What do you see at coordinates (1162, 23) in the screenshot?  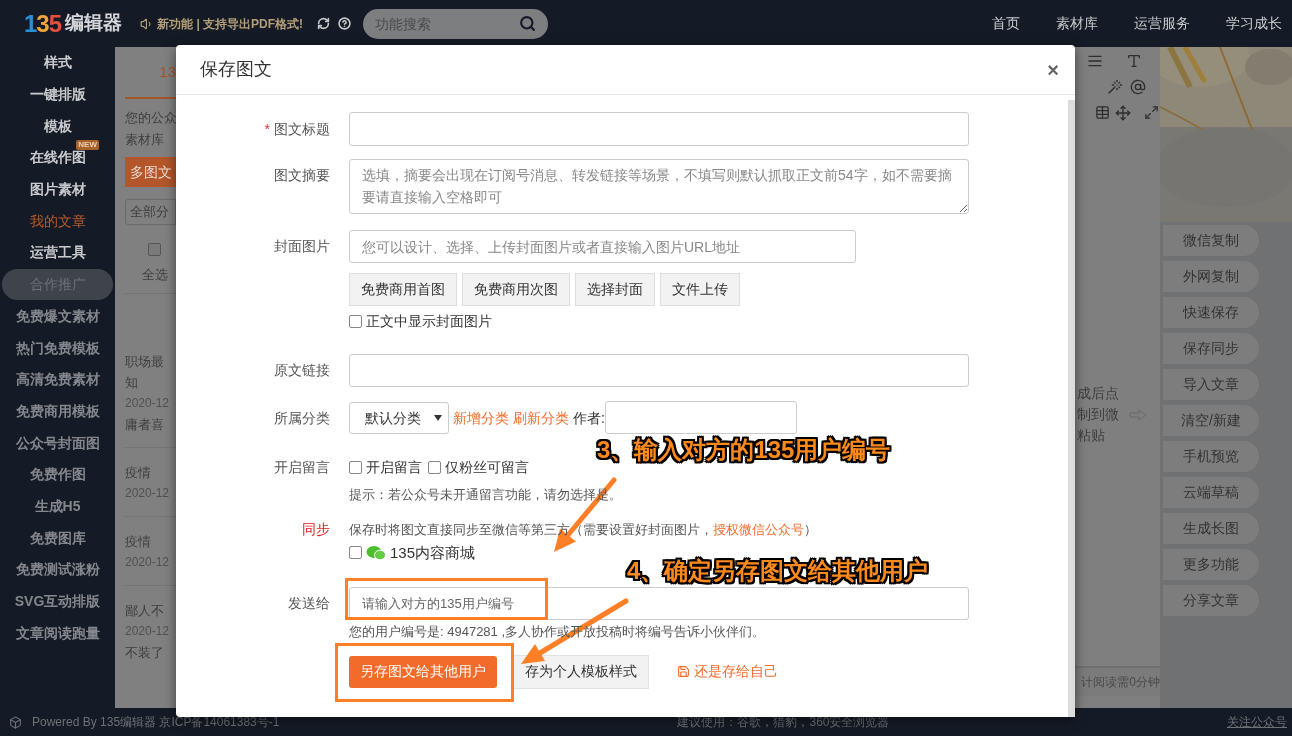 I see `nav-link: 运营服务` at bounding box center [1162, 23].